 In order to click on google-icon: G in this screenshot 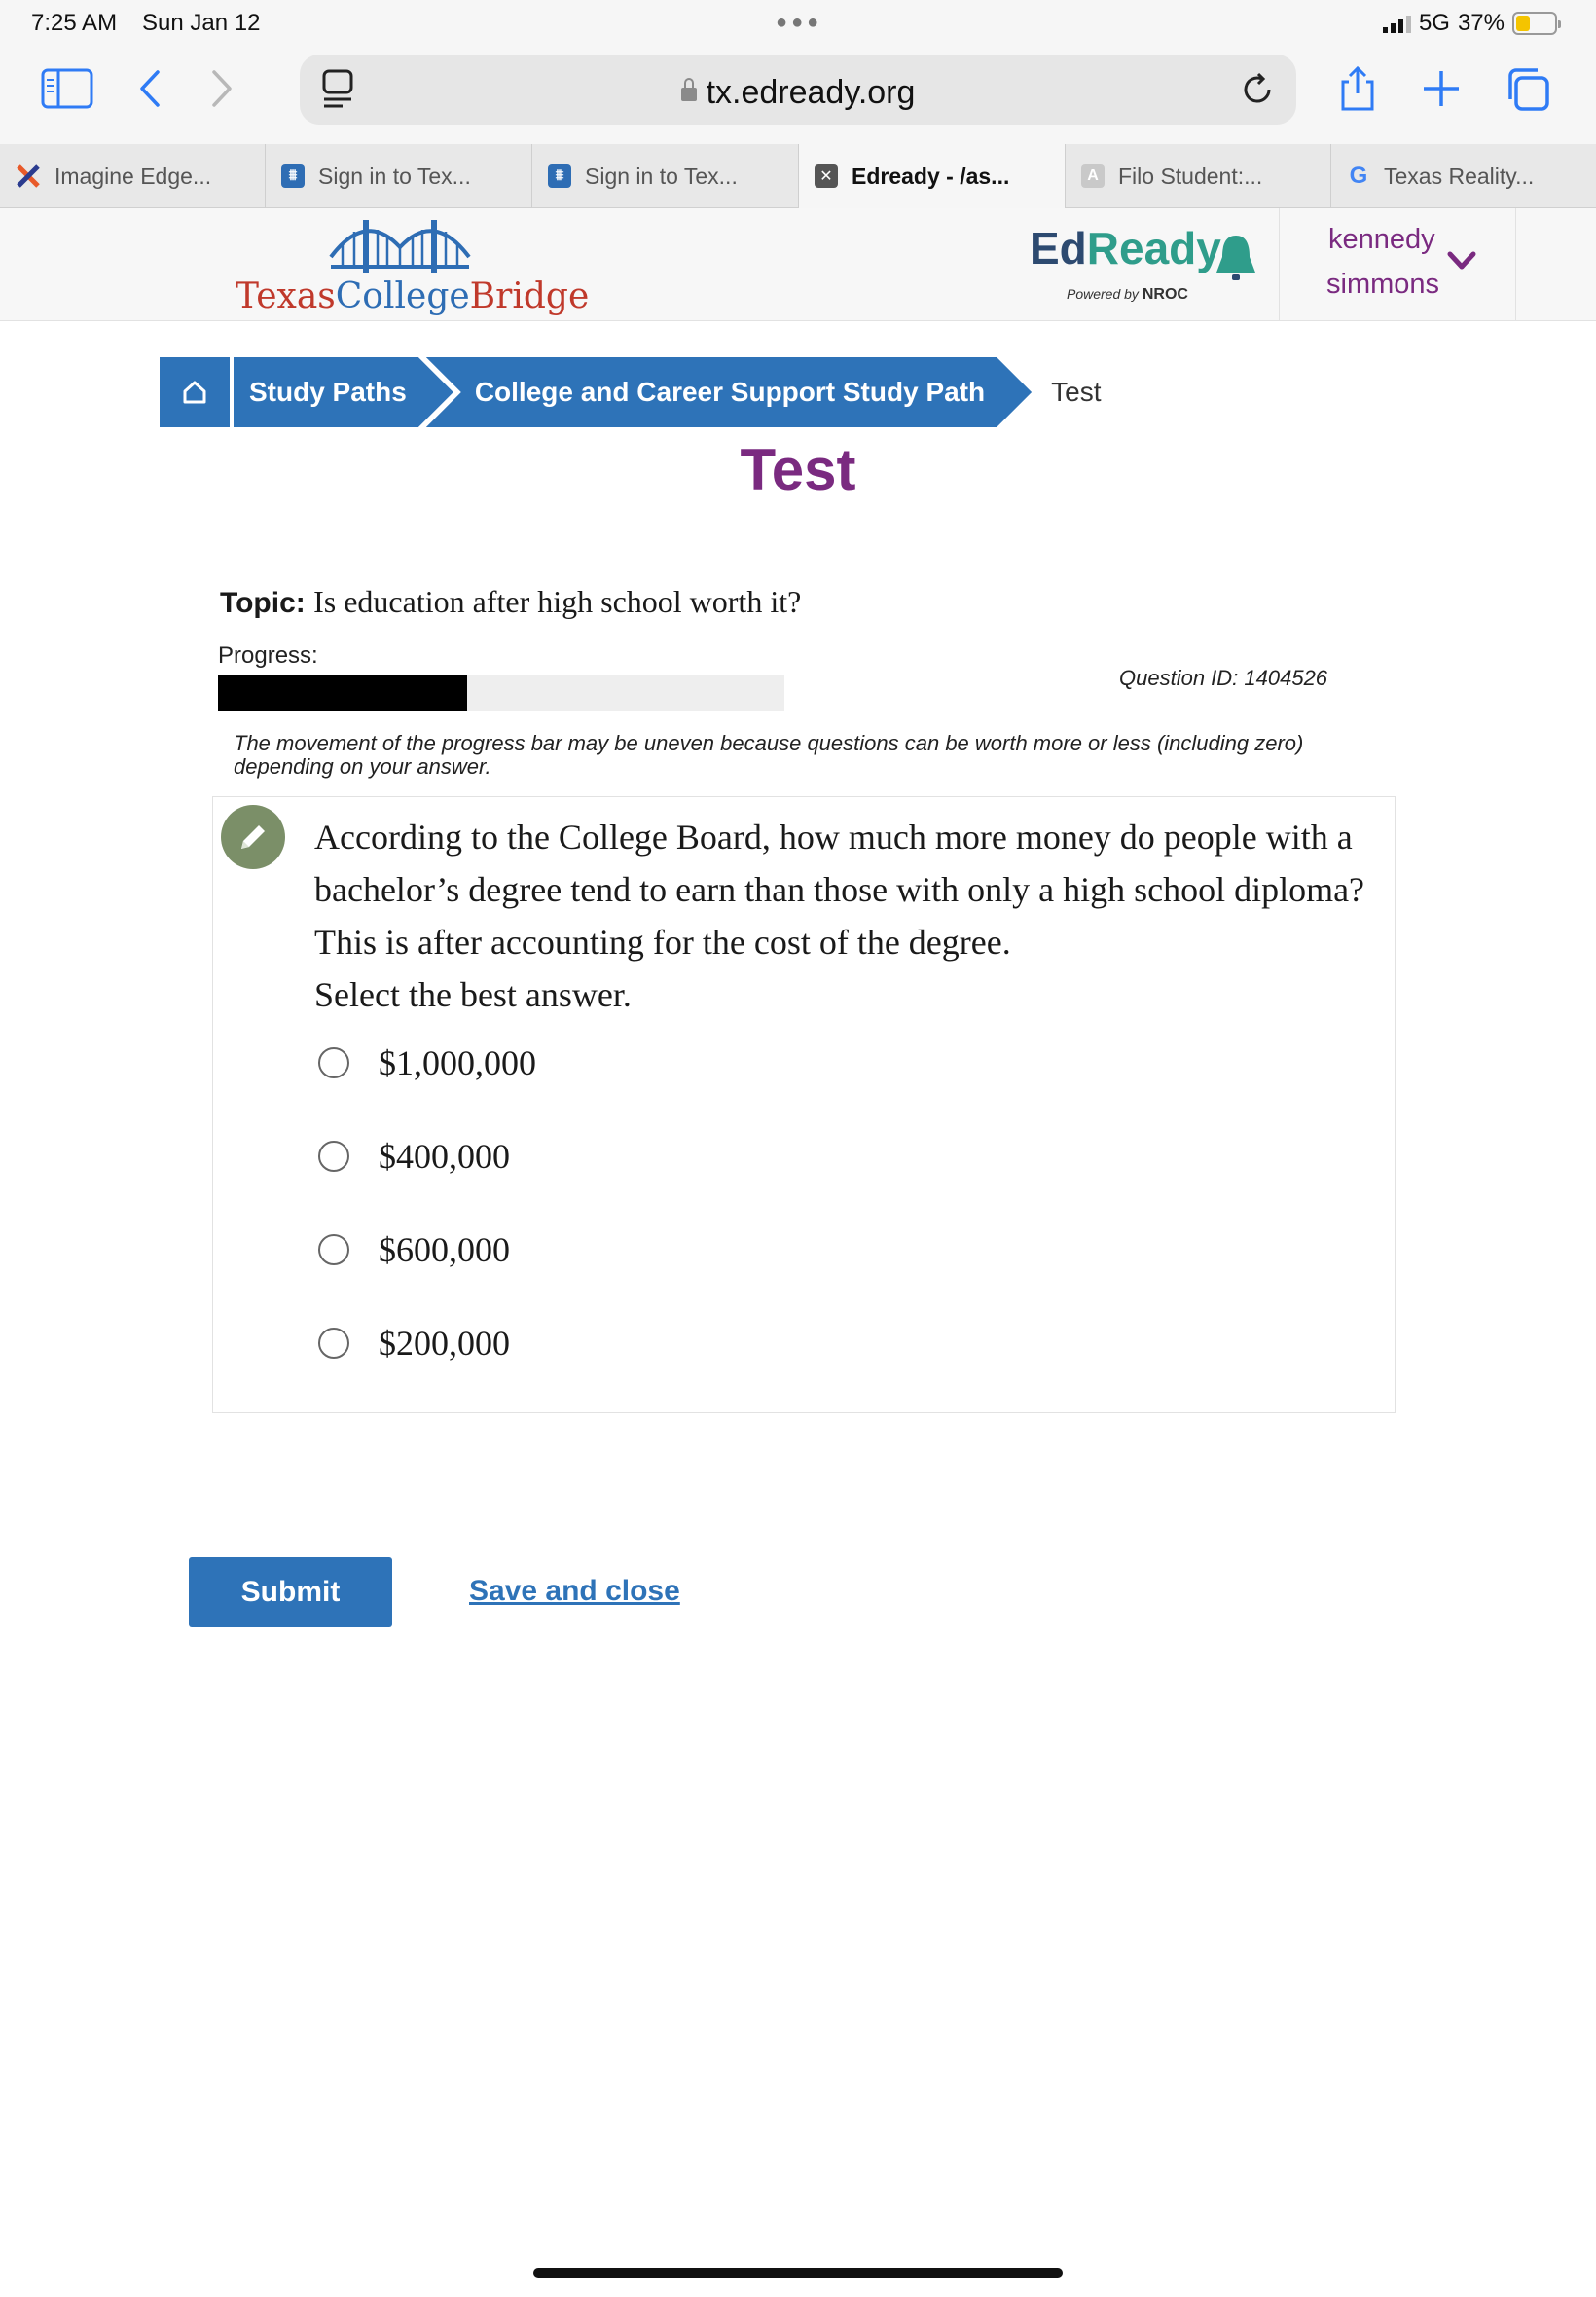, I will do `click(1358, 176)`.